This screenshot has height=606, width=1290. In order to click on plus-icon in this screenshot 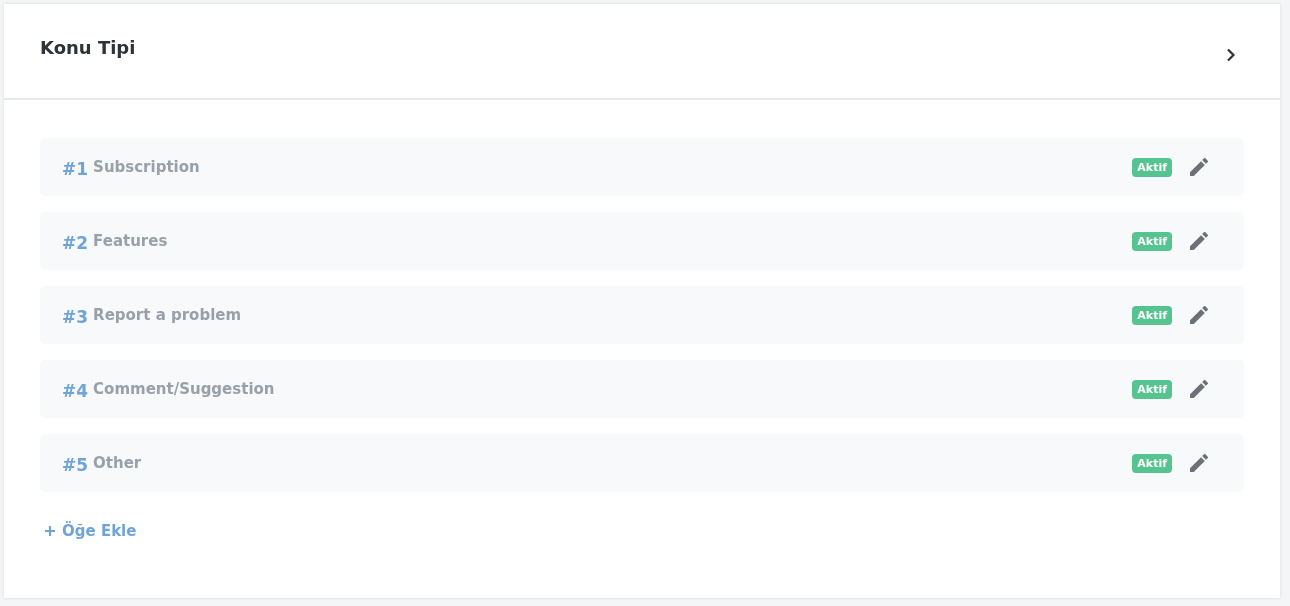, I will do `click(50, 531)`.